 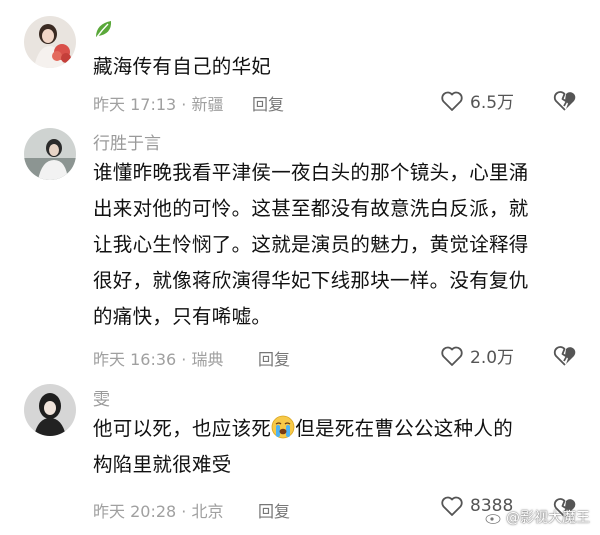 What do you see at coordinates (207, 511) in the screenshot?
I see `location: 北京` at bounding box center [207, 511].